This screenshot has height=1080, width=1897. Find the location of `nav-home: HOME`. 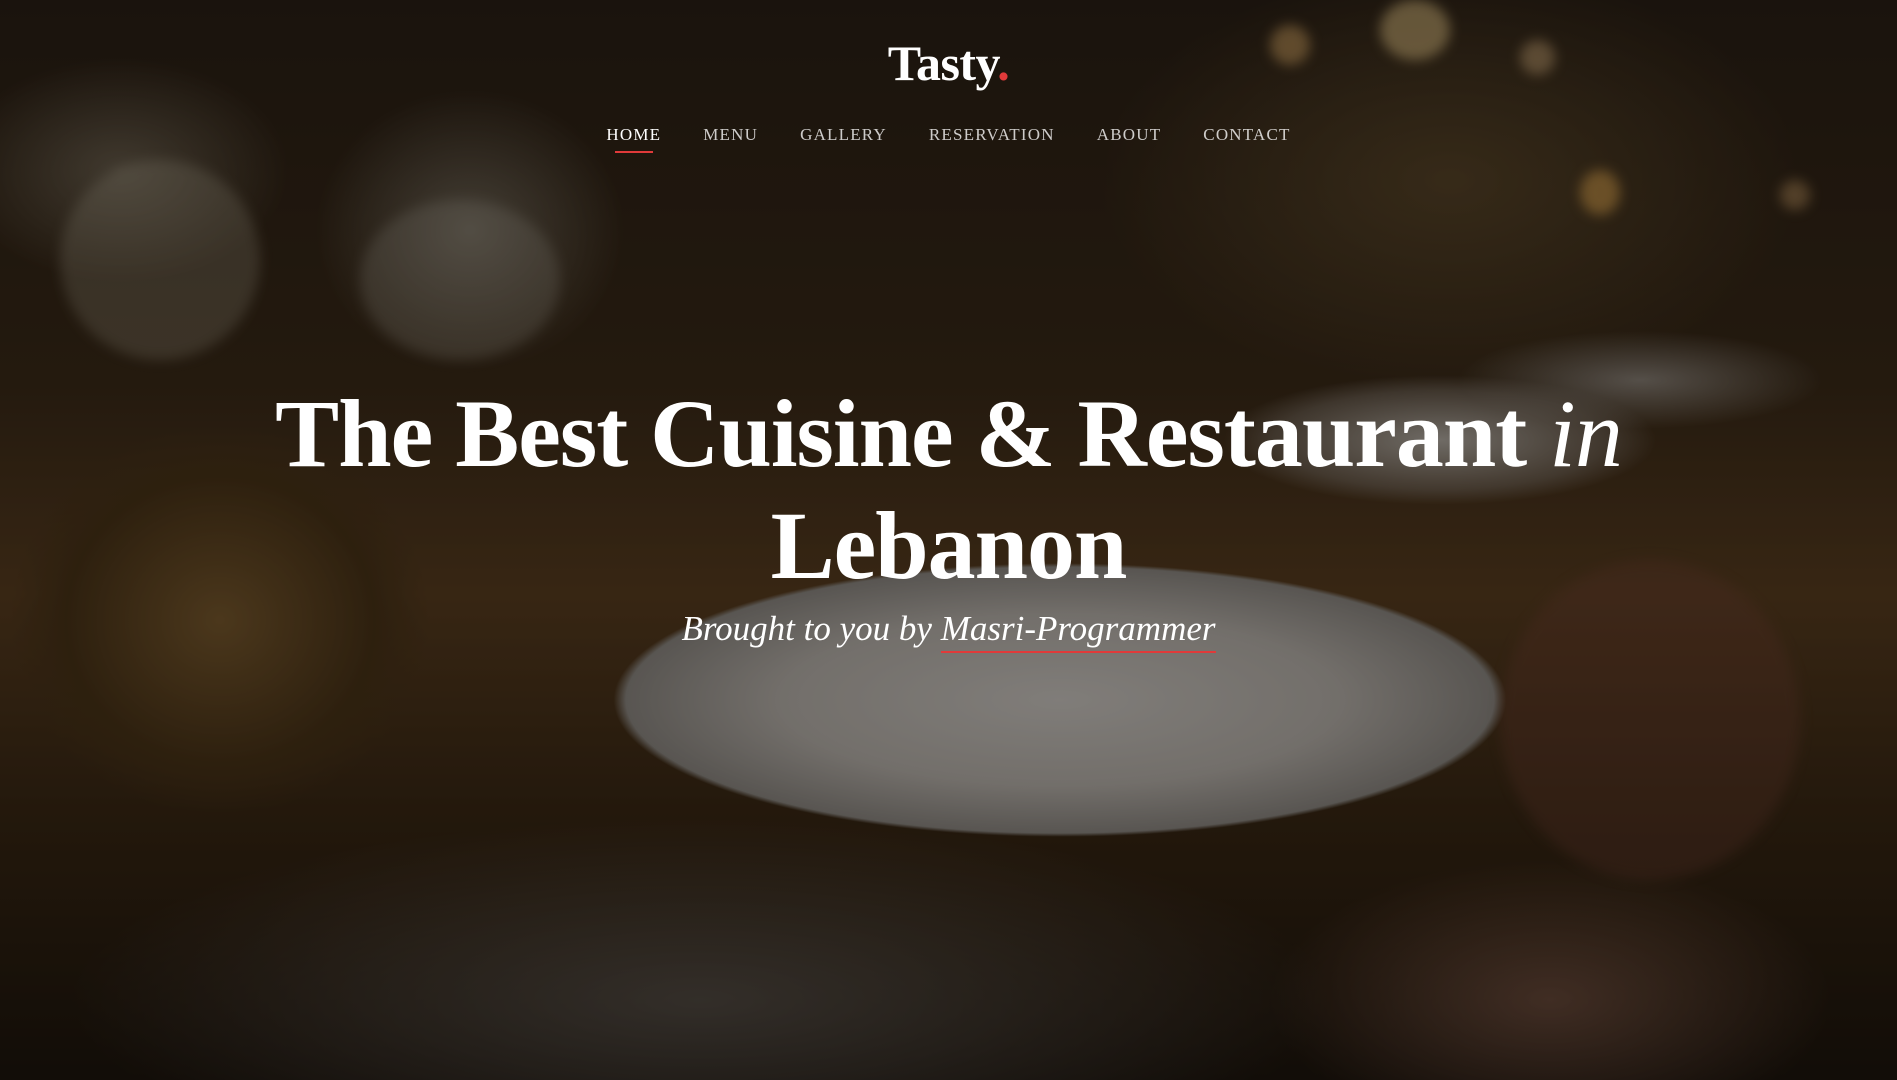

nav-home: HOME is located at coordinates (633, 137).